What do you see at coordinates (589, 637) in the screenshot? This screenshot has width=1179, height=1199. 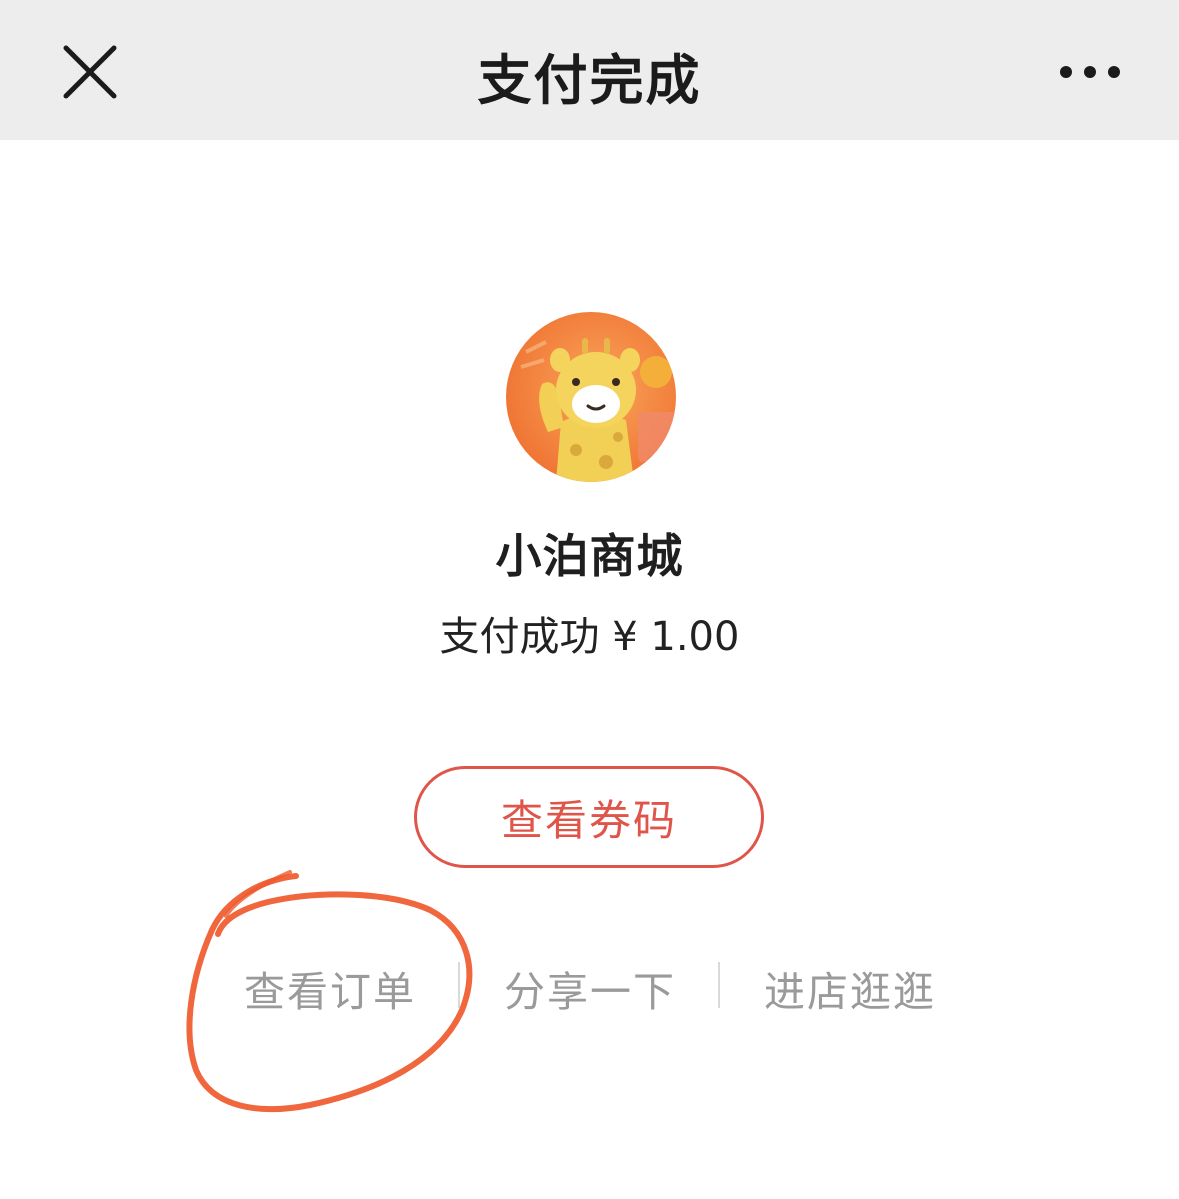 I see `payment-status: 支付成功 ¥ 1.00` at bounding box center [589, 637].